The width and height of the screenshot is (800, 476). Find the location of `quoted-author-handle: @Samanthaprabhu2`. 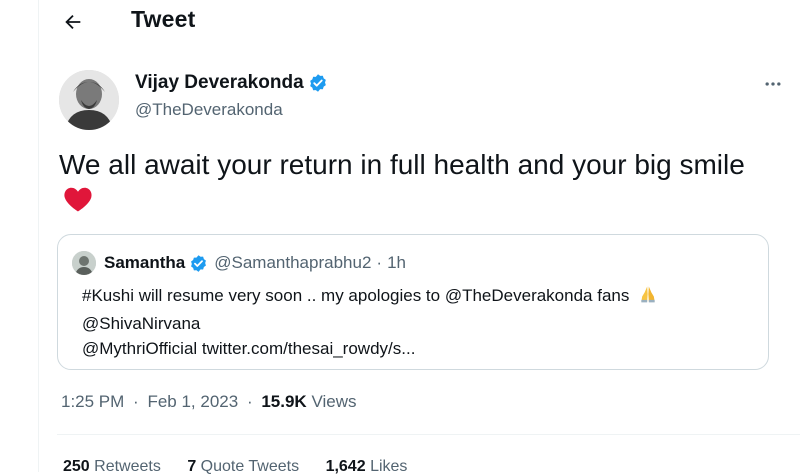

quoted-author-handle: @Samanthaprabhu2 is located at coordinates (293, 262).